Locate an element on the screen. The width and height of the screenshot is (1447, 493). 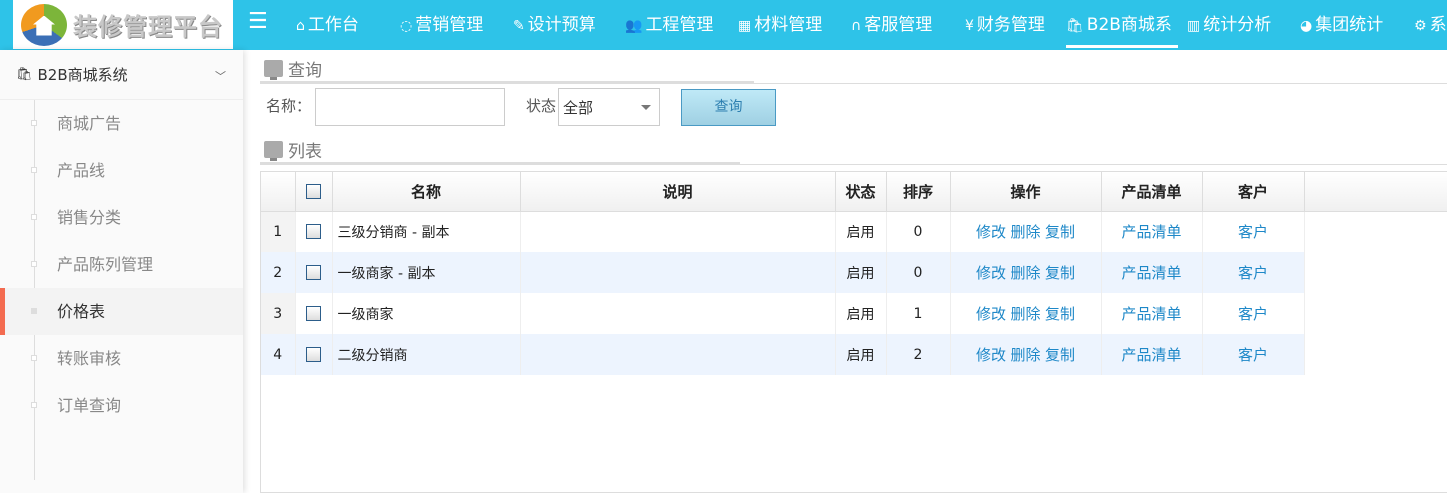
nav-item-10: ⚙ 系 is located at coordinates (1430, 25).